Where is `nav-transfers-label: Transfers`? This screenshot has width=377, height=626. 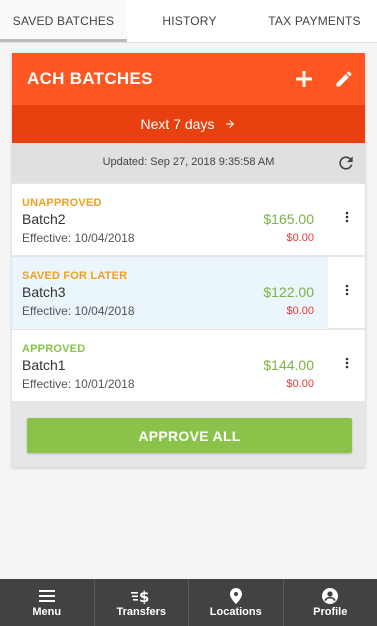 nav-transfers-label: Transfers is located at coordinates (141, 612).